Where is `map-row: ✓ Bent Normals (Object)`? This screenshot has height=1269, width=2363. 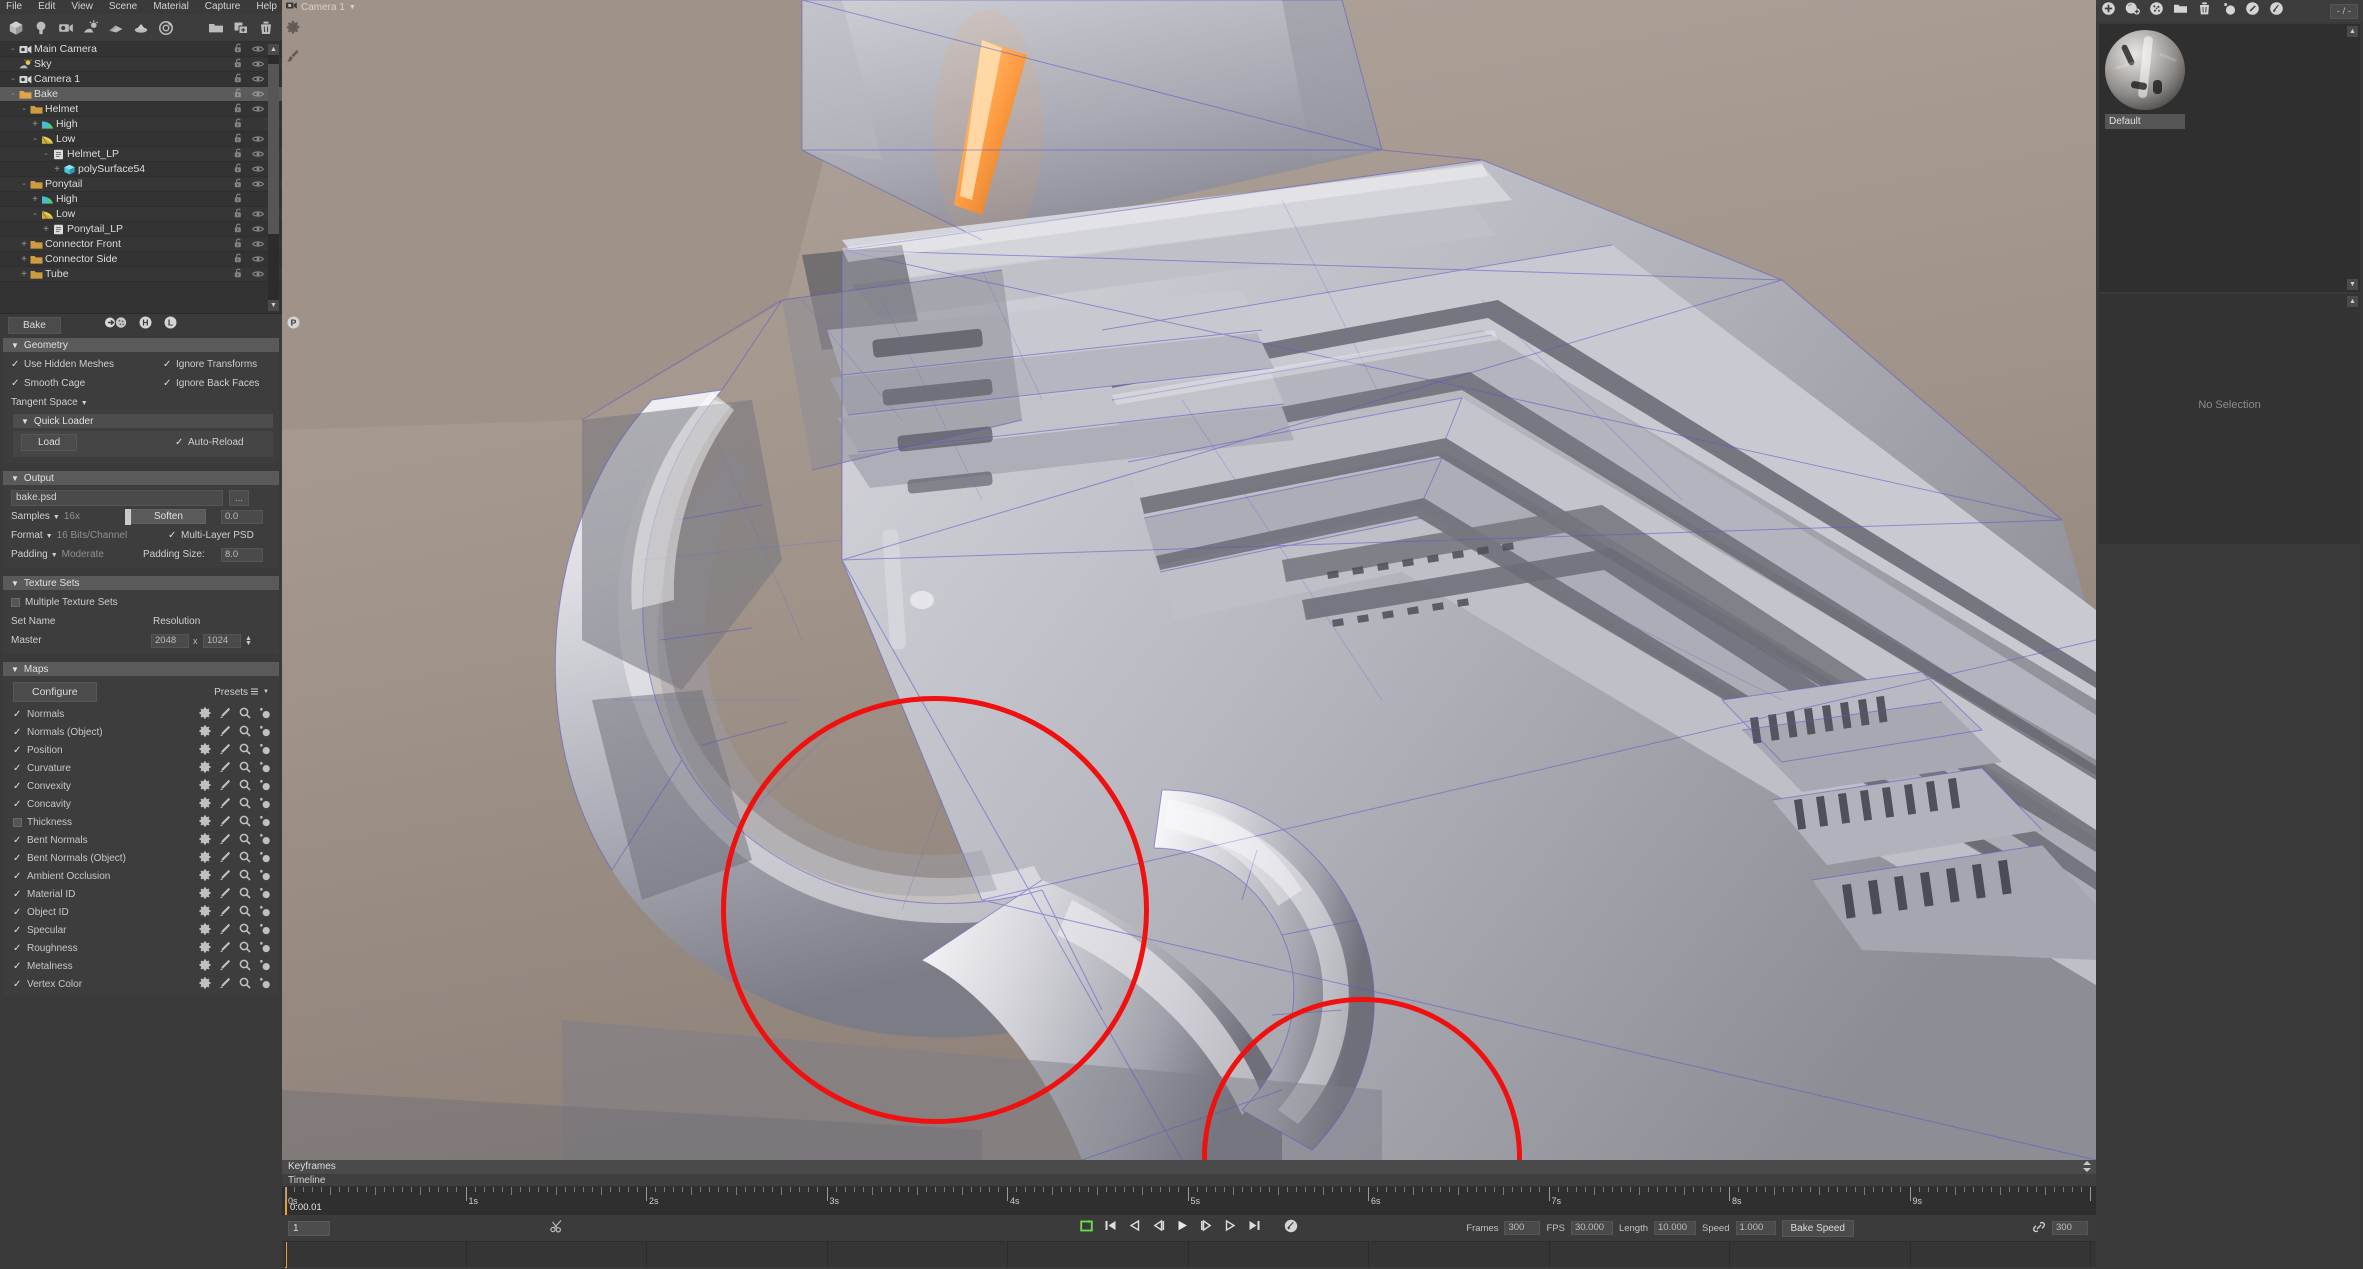 map-row: ✓ Bent Normals (Object) is located at coordinates (141, 858).